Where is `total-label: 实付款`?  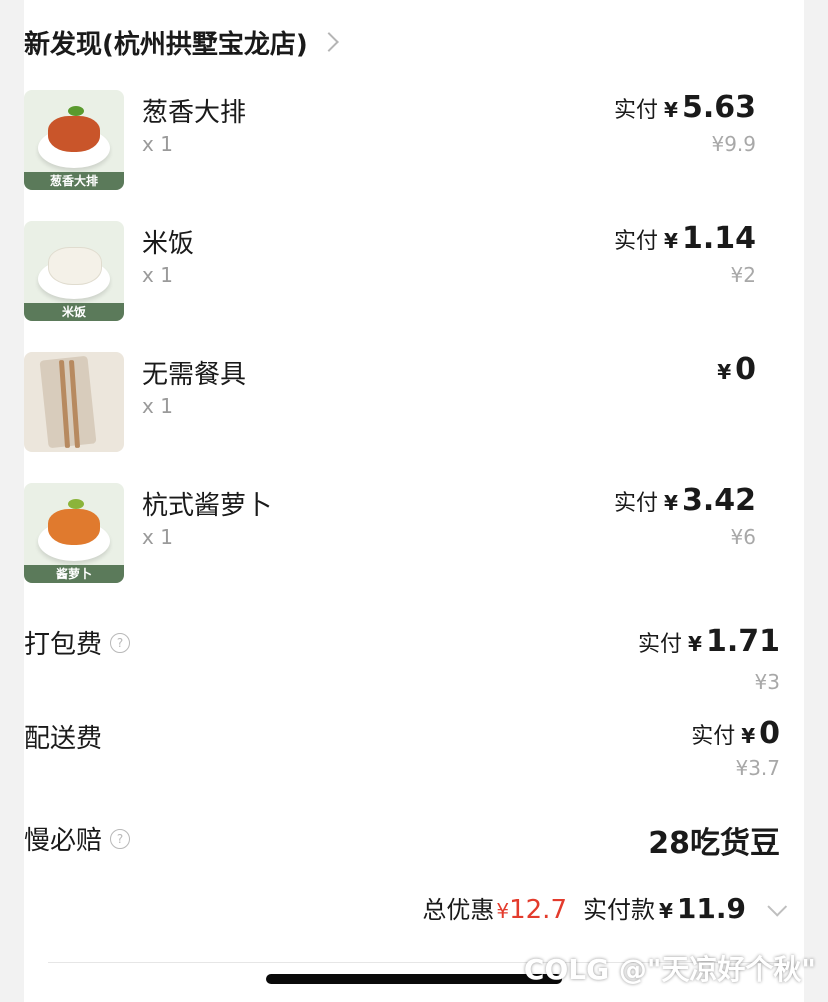
total-label: 实付款 is located at coordinates (618, 910).